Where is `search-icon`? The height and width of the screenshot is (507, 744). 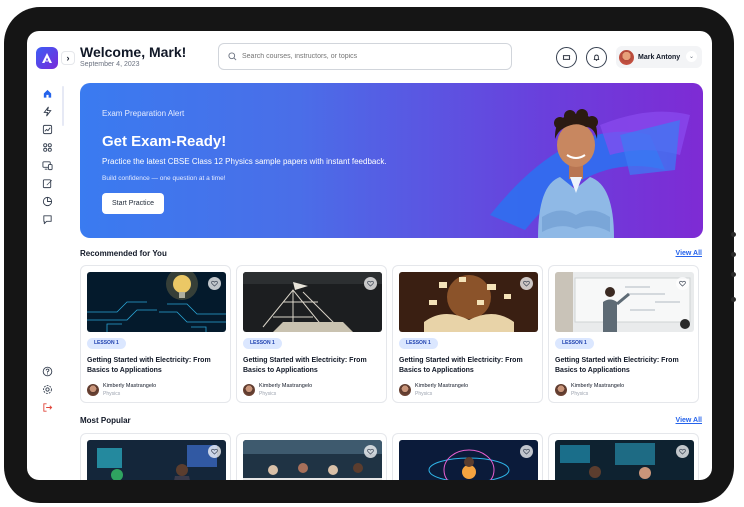 search-icon is located at coordinates (232, 56).